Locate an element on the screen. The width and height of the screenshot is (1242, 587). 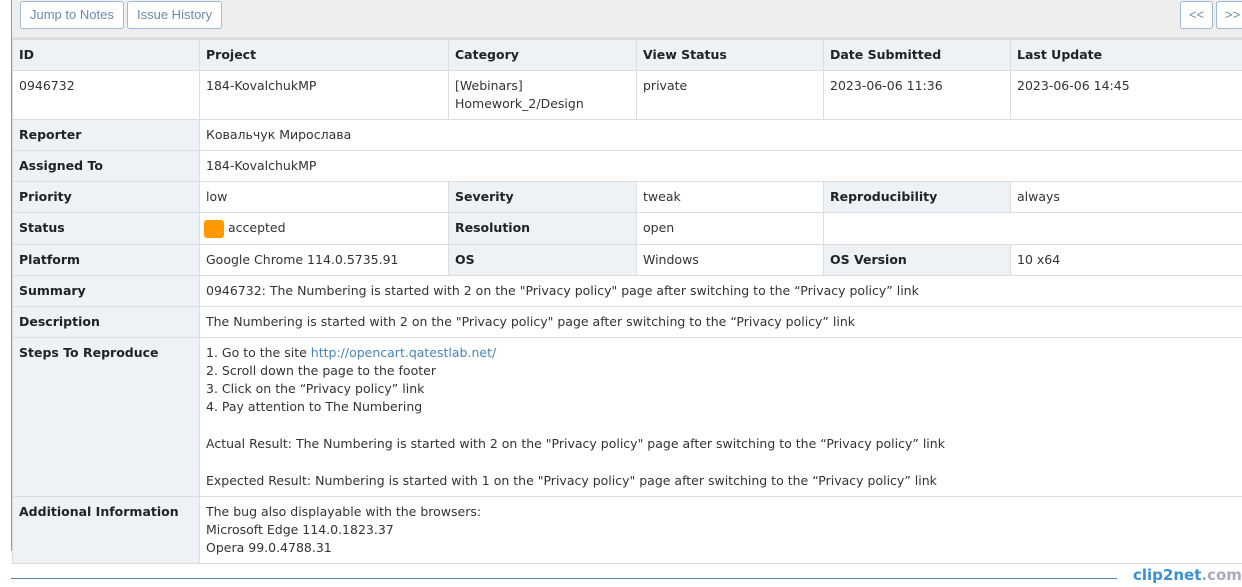
header-date-submitted: Date Submitted is located at coordinates (917, 55).